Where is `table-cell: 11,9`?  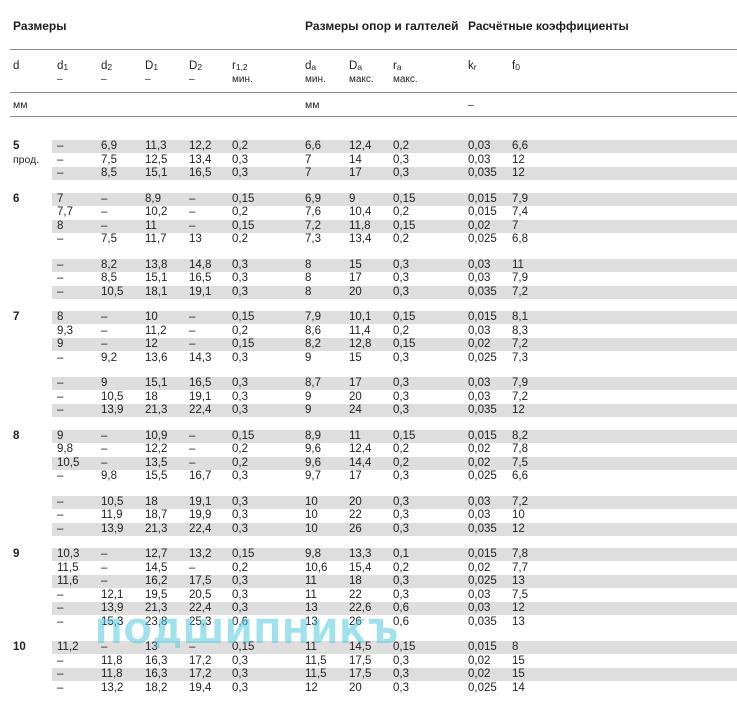 table-cell: 11,9 is located at coordinates (112, 515).